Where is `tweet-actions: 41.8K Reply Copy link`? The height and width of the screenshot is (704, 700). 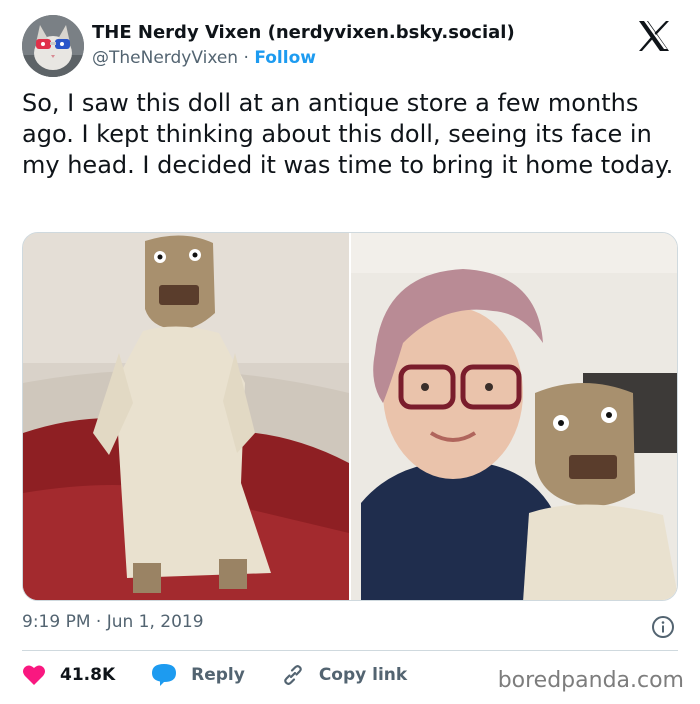 tweet-actions: 41.8K Reply Copy link is located at coordinates (232, 675).